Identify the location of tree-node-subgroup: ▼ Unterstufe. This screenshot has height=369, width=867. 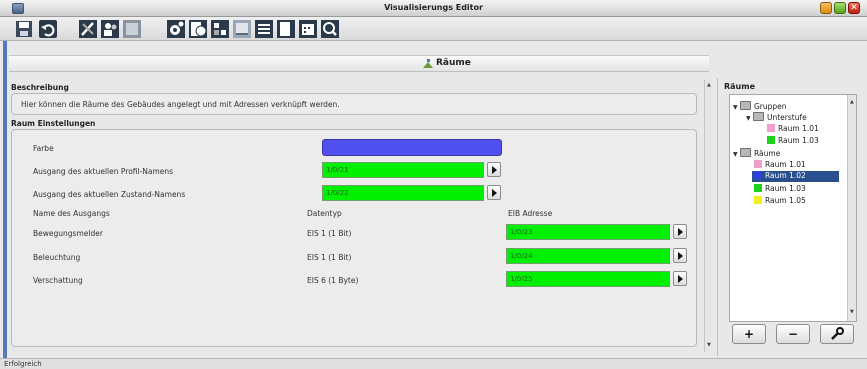
(776, 117).